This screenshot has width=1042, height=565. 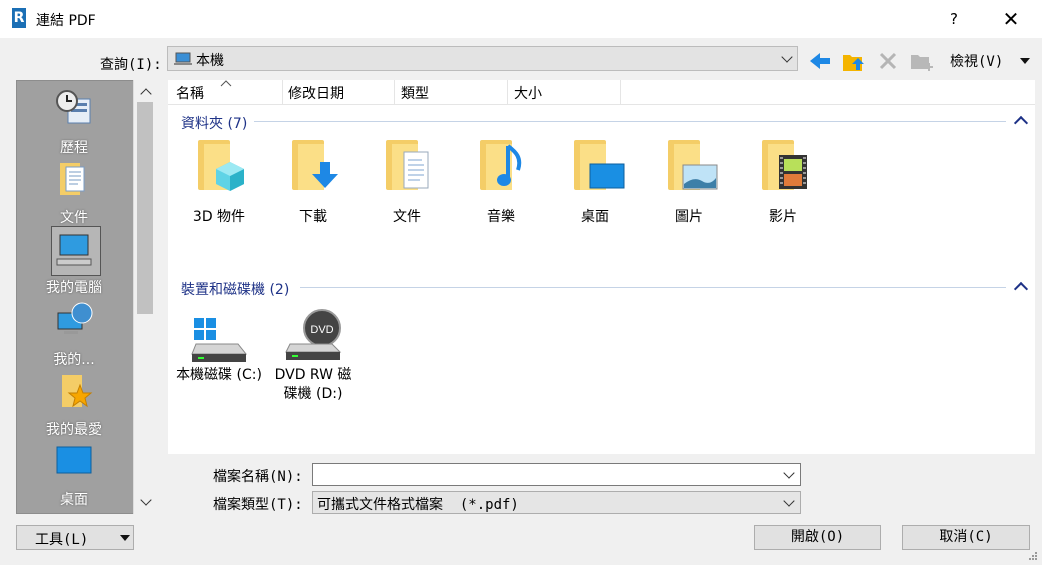 What do you see at coordinates (482, 58) in the screenshot?
I see `lookin-dropdown: 本機` at bounding box center [482, 58].